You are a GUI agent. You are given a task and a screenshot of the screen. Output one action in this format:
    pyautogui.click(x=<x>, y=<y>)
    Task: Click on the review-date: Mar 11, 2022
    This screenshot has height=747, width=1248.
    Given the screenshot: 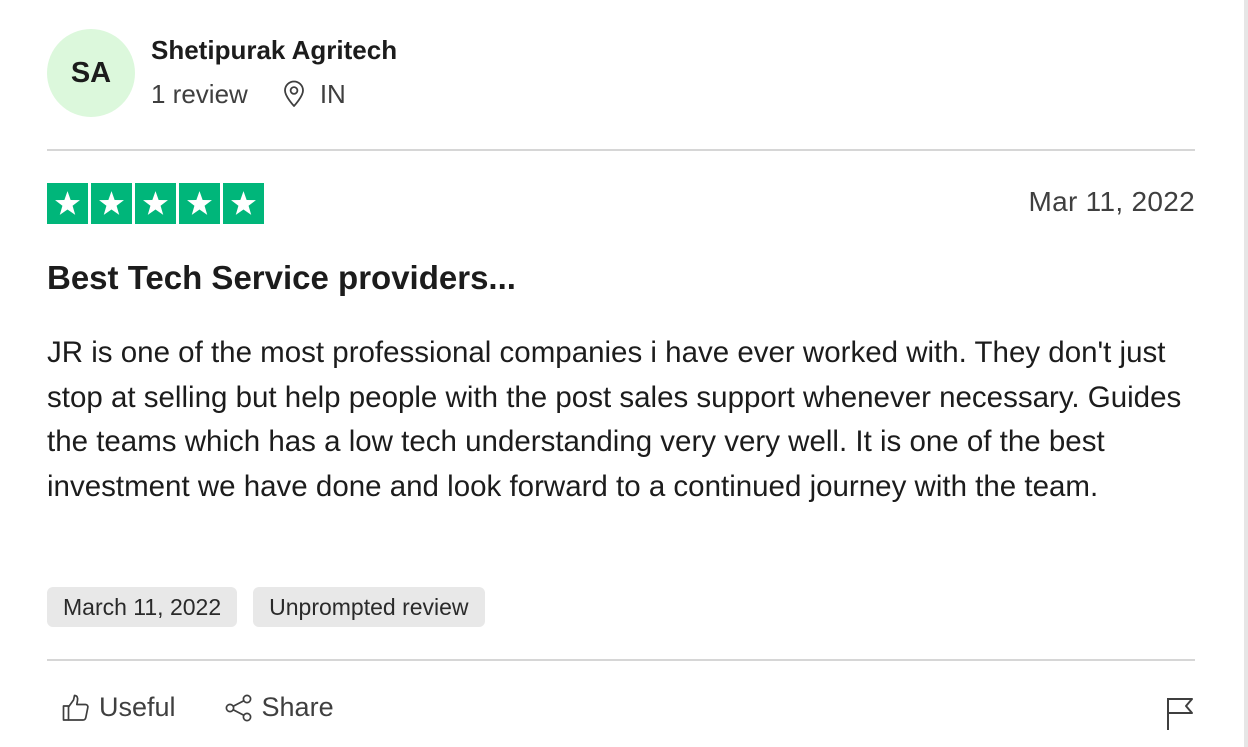 What is the action you would take?
    pyautogui.click(x=1111, y=201)
    